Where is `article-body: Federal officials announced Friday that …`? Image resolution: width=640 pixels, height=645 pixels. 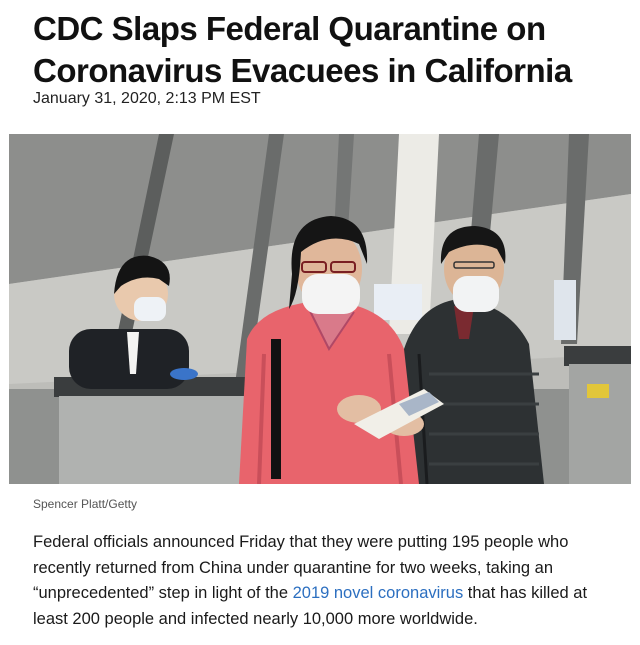
article-body: Federal officials announced Friday that … is located at coordinates (323, 581).